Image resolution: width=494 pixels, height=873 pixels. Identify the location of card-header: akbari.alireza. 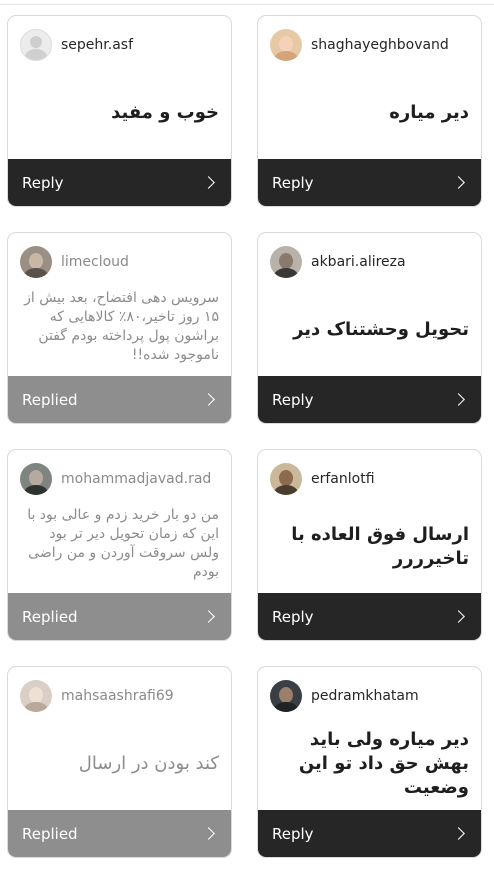
(370, 262).